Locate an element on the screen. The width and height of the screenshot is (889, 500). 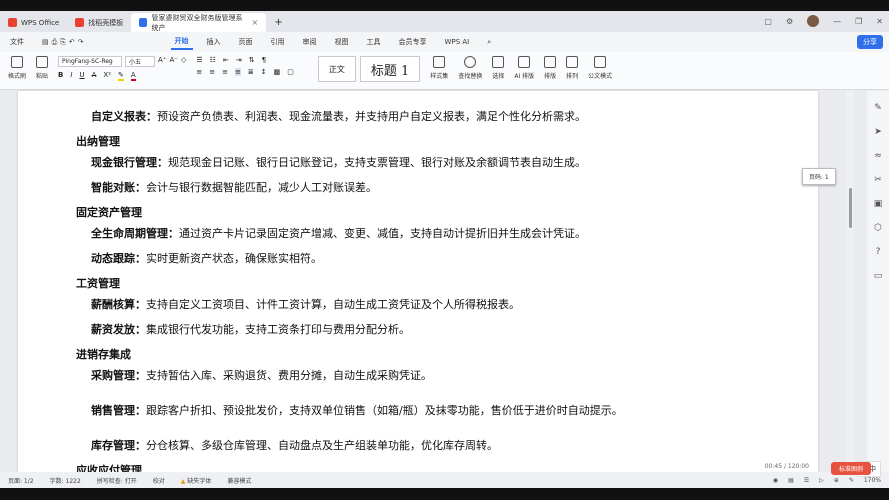
superscript-icon: X² is located at coordinates (107, 76).